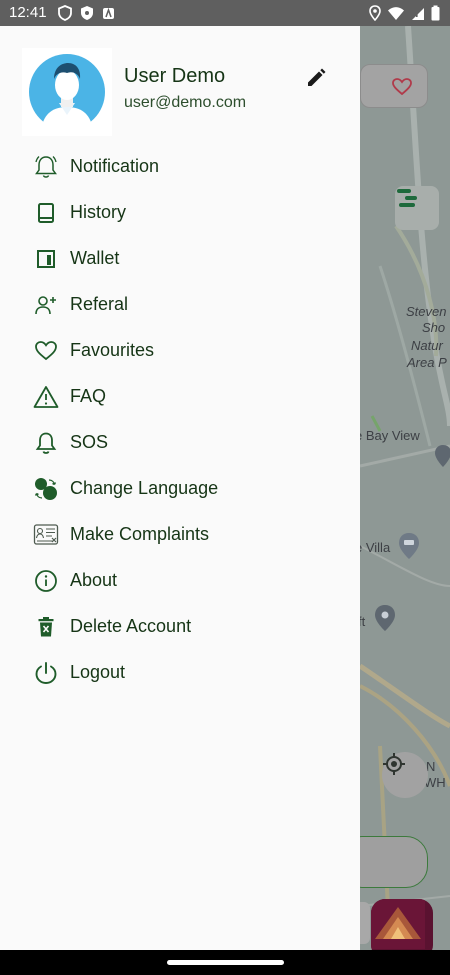  I want to click on menu-item-notification: Notification, so click(180, 167).